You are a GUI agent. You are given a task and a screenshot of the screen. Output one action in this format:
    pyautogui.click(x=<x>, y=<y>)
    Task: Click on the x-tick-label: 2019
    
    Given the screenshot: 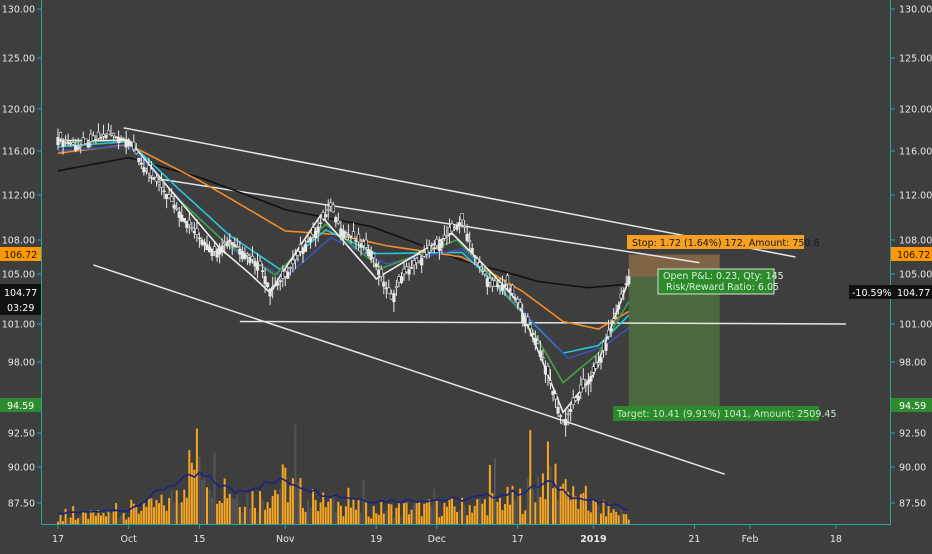 What is the action you would take?
    pyautogui.click(x=593, y=539)
    